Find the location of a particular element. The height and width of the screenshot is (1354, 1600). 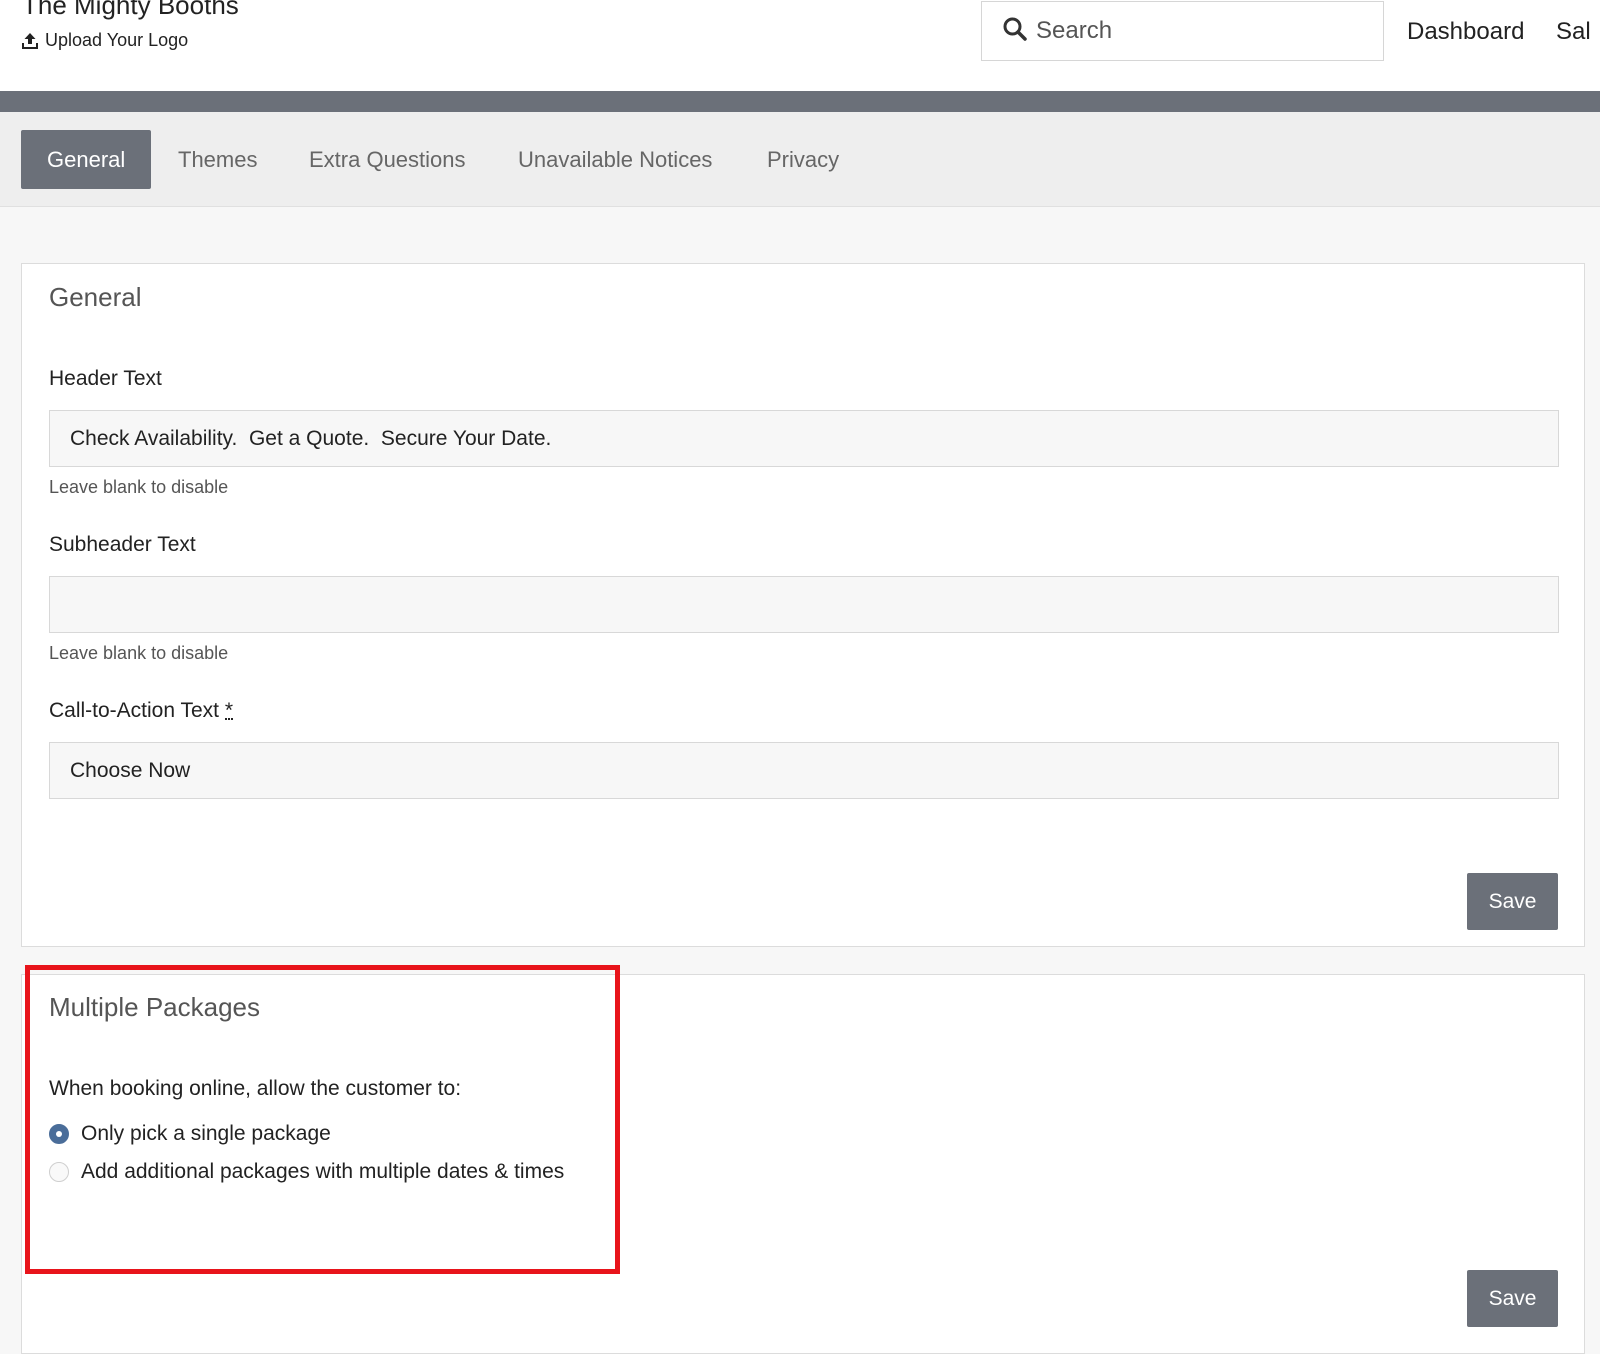

search-icon is located at coordinates (1015, 31).